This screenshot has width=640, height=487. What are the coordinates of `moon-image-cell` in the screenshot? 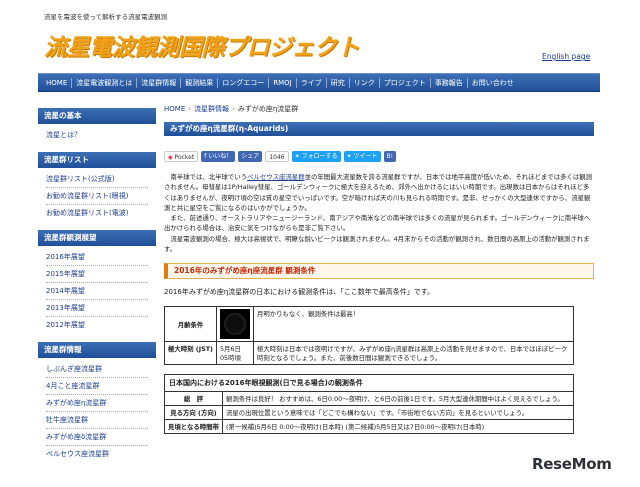 It's located at (234, 324).